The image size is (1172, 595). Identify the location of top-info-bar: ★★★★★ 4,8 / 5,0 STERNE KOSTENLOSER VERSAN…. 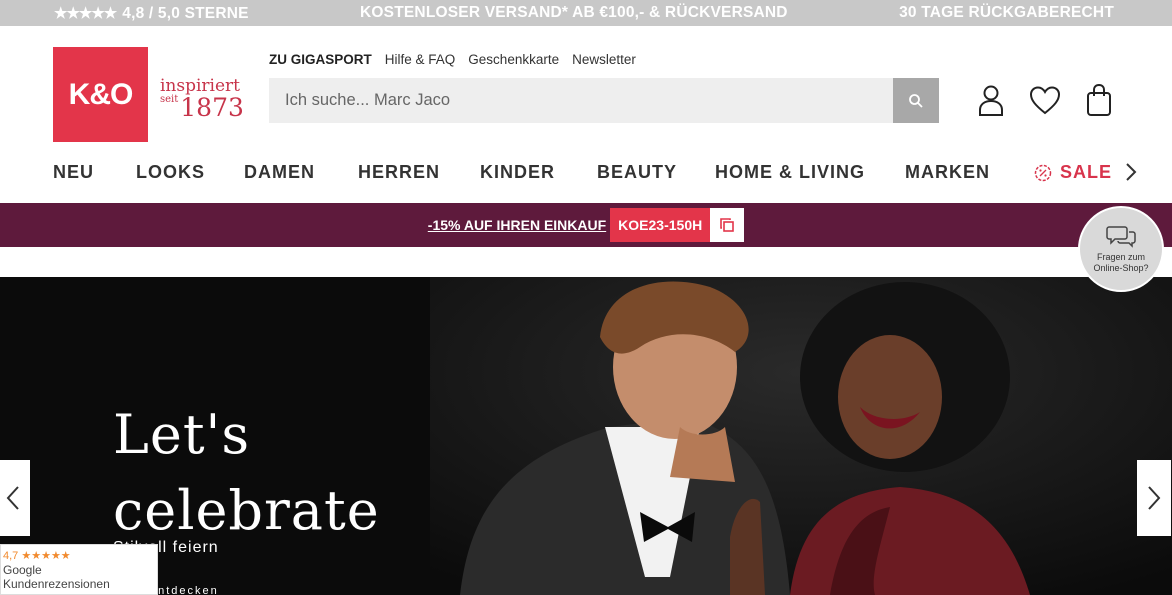
(586, 13).